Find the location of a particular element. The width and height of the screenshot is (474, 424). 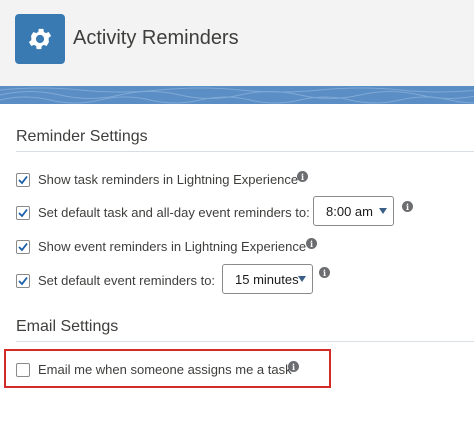

reminder-settings-title: Reminder Settings is located at coordinates (82, 136).